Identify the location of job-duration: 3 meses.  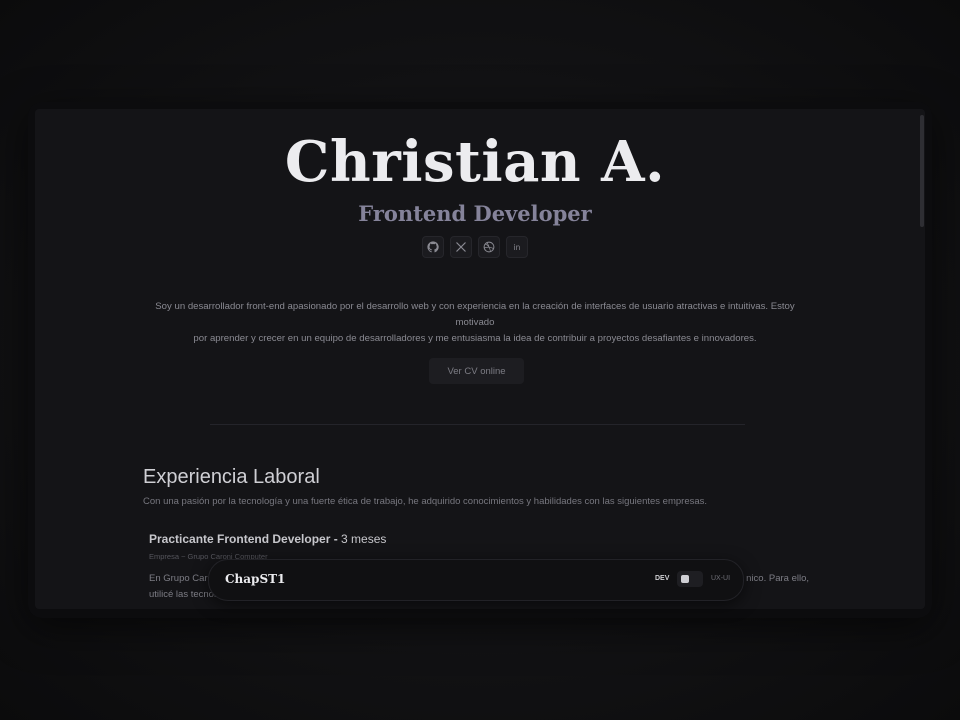
(364, 539).